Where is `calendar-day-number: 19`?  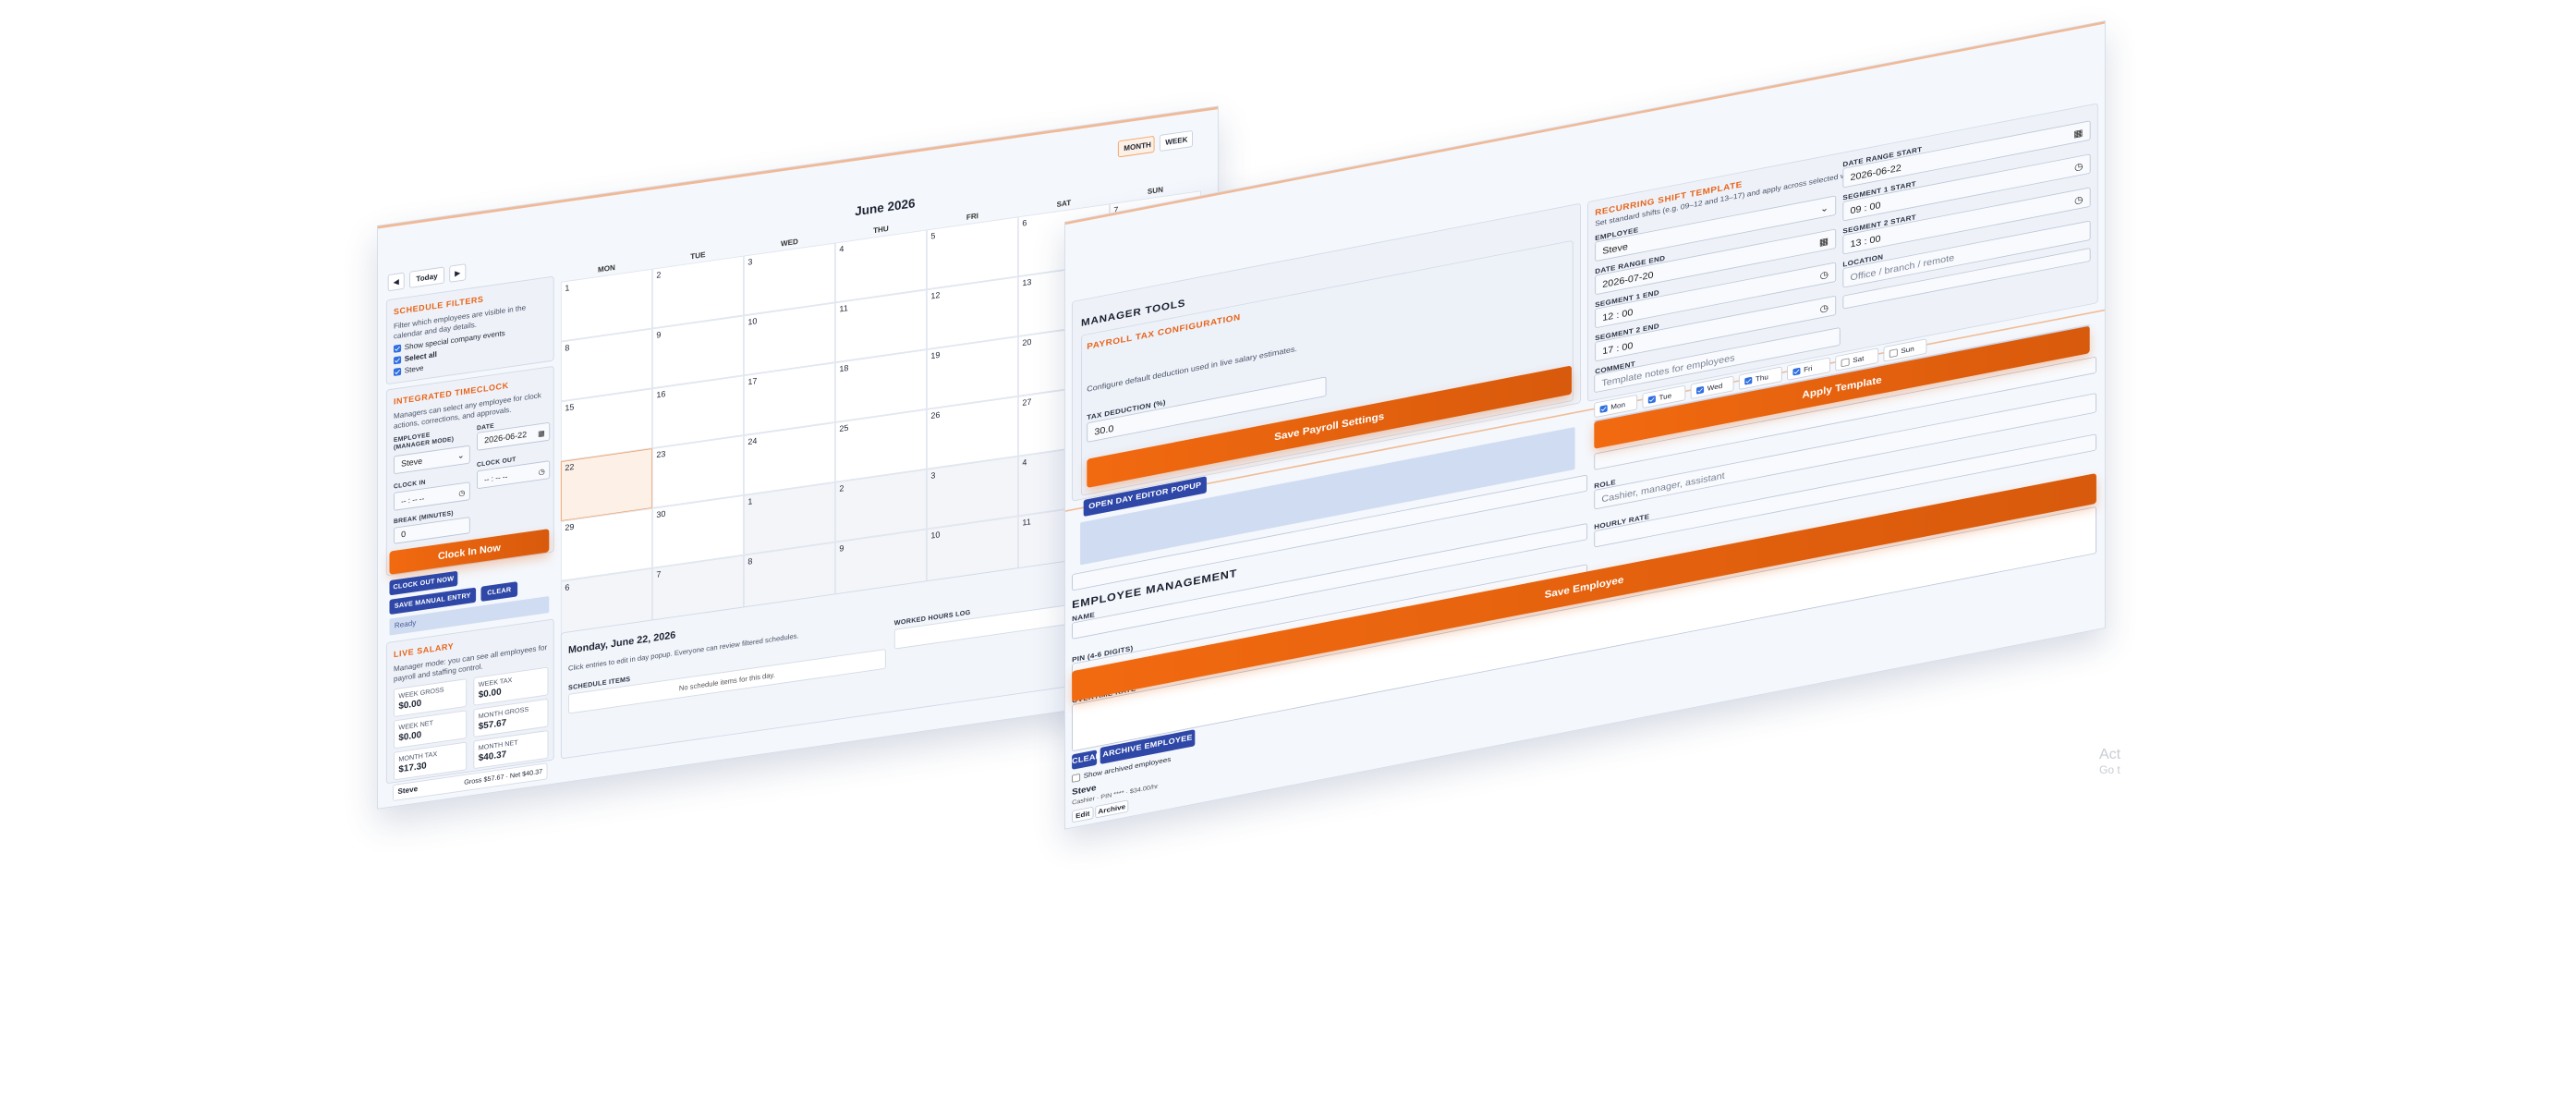
calendar-day-number: 19 is located at coordinates (935, 355).